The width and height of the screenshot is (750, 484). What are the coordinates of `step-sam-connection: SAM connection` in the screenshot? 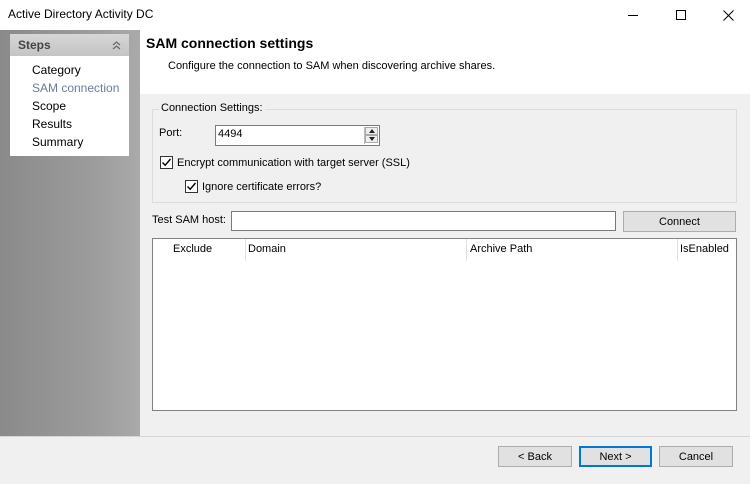 It's located at (76, 88).